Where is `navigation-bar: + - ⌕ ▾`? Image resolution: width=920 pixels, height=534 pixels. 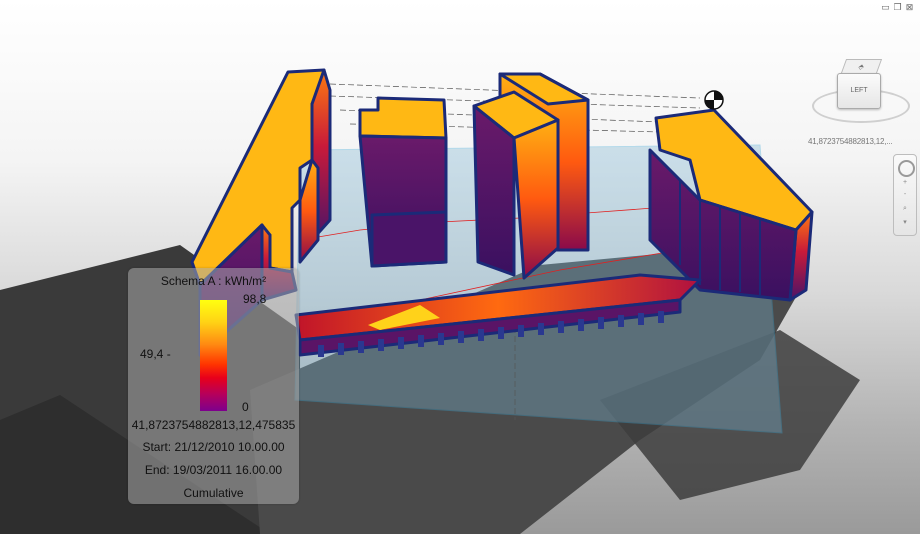
navigation-bar: + - ⌕ ▾ is located at coordinates (905, 195).